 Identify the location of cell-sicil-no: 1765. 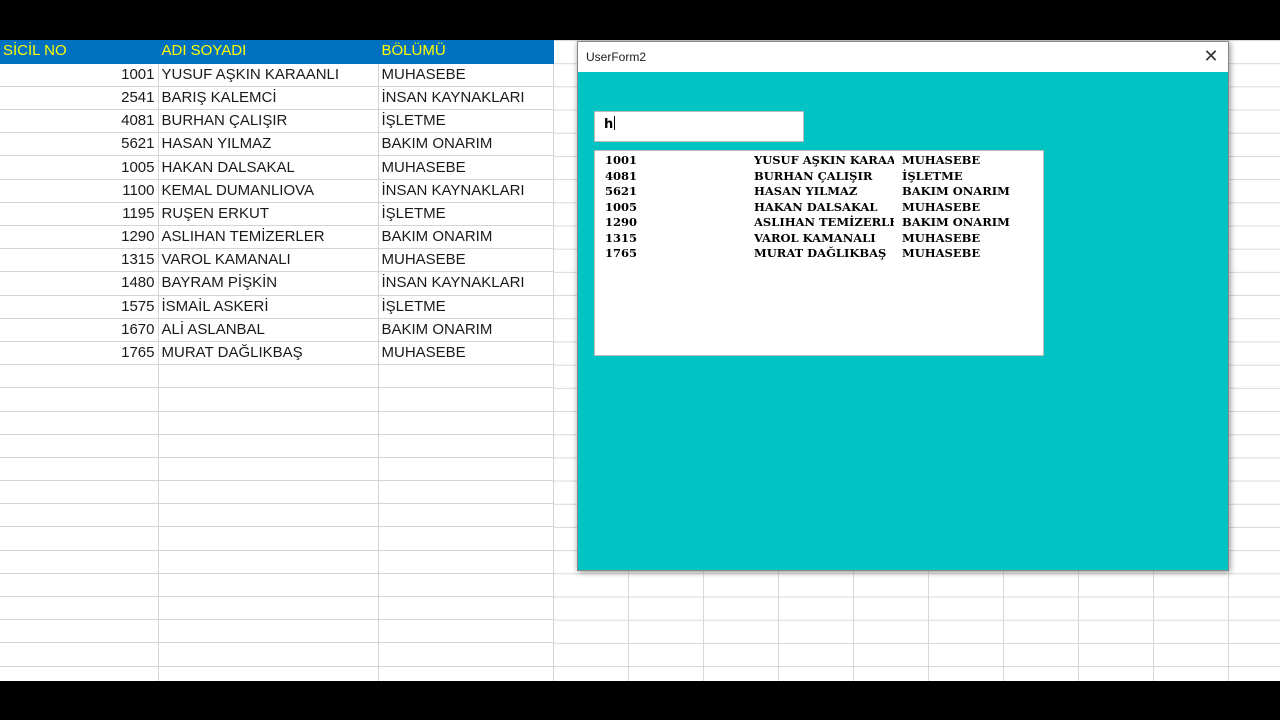
(79, 353).